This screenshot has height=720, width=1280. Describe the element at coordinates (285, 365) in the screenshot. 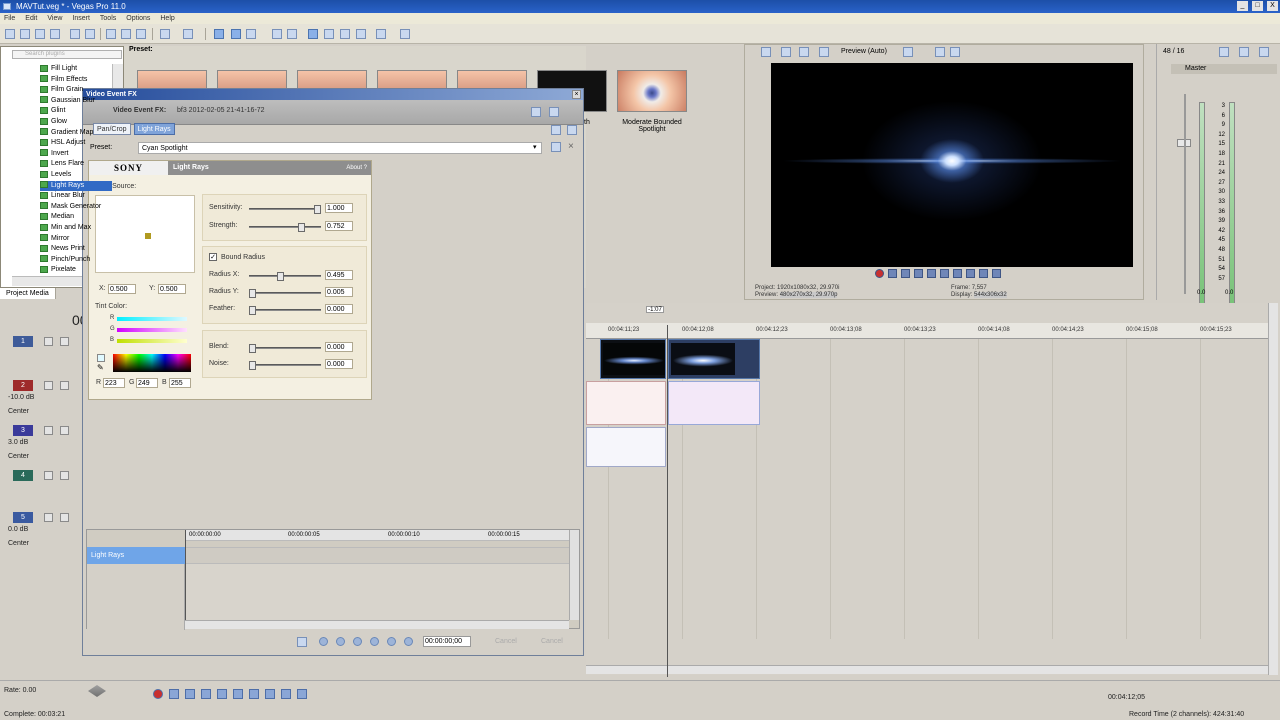

I see `noise-slider` at that location.